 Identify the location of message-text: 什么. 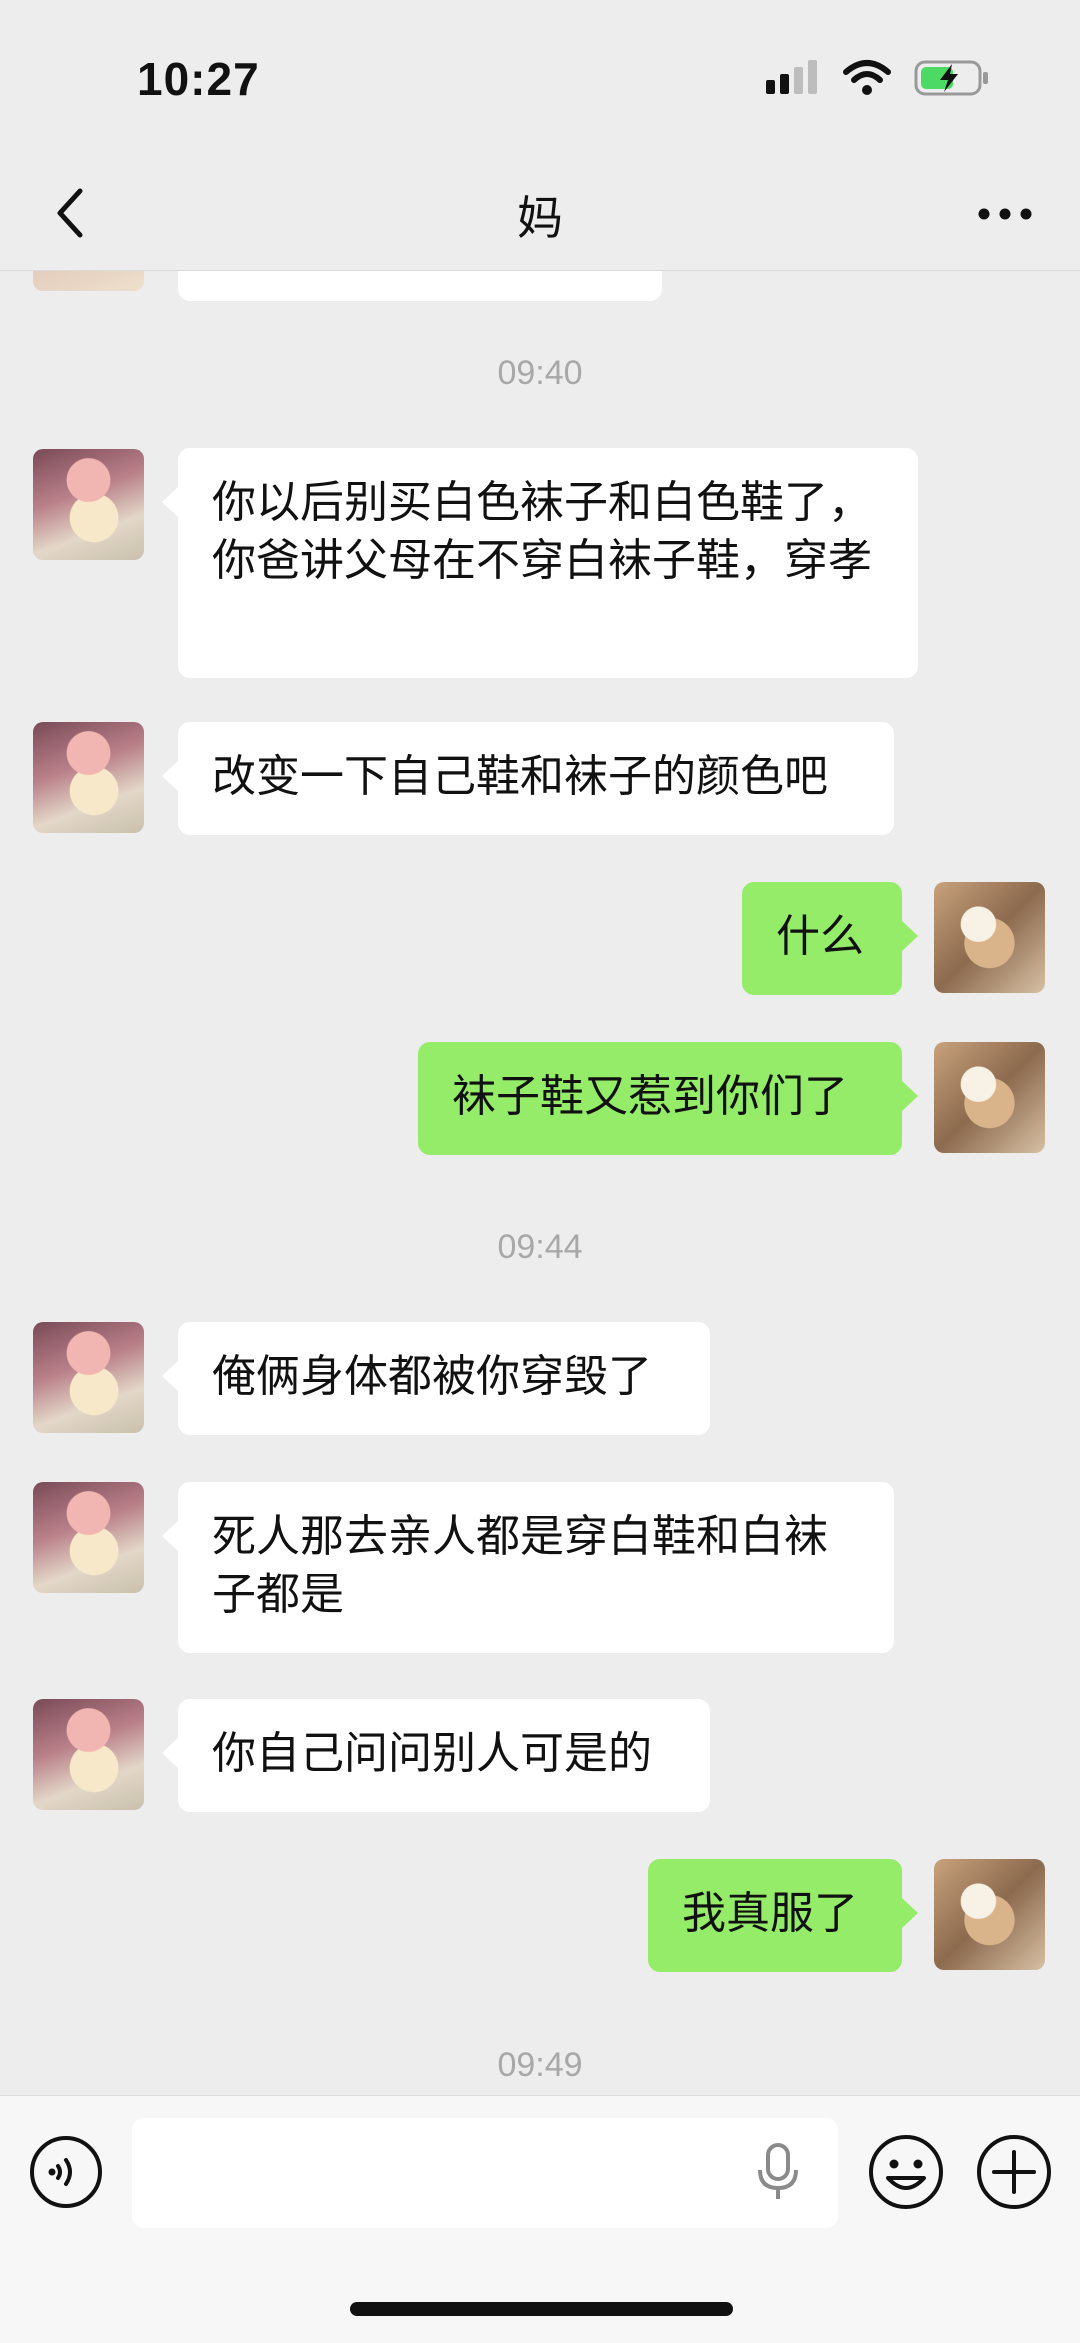
(820, 936).